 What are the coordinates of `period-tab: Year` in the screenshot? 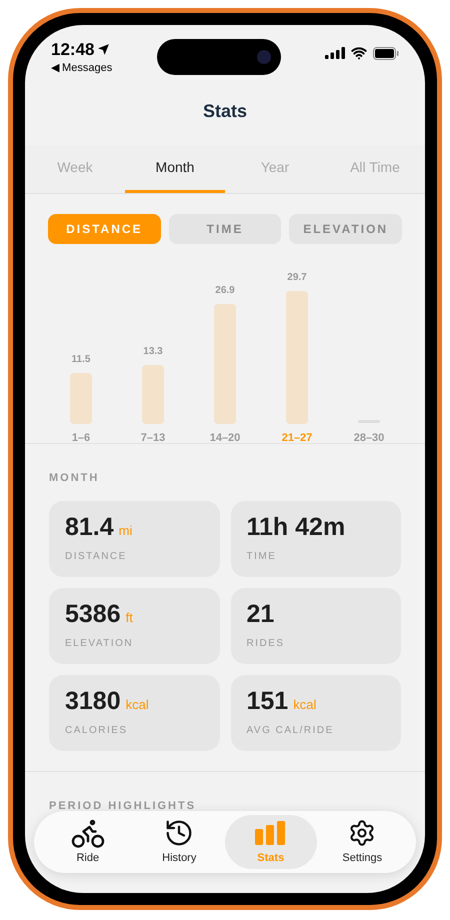 It's located at (275, 169).